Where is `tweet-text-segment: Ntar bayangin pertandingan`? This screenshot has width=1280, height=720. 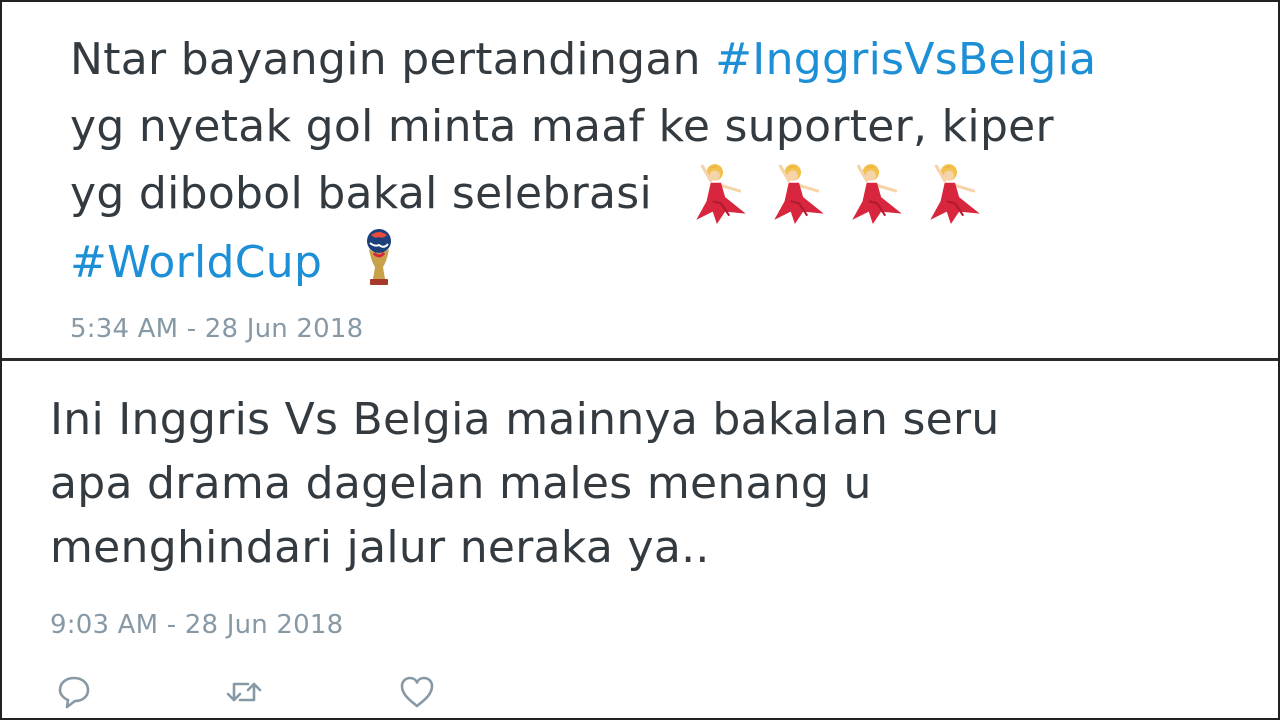 tweet-text-segment: Ntar bayangin pertandingan is located at coordinates (393, 59).